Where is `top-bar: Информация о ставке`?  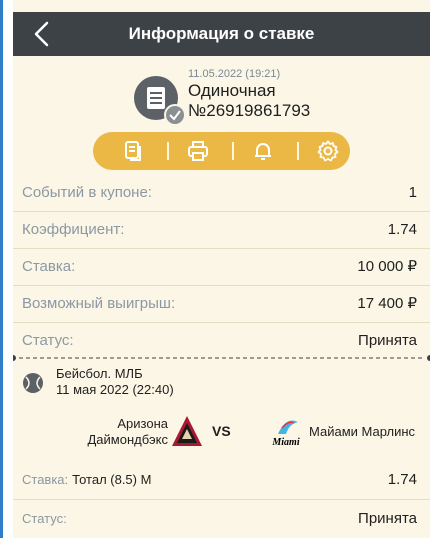 top-bar: Информация о ставке is located at coordinates (221, 34).